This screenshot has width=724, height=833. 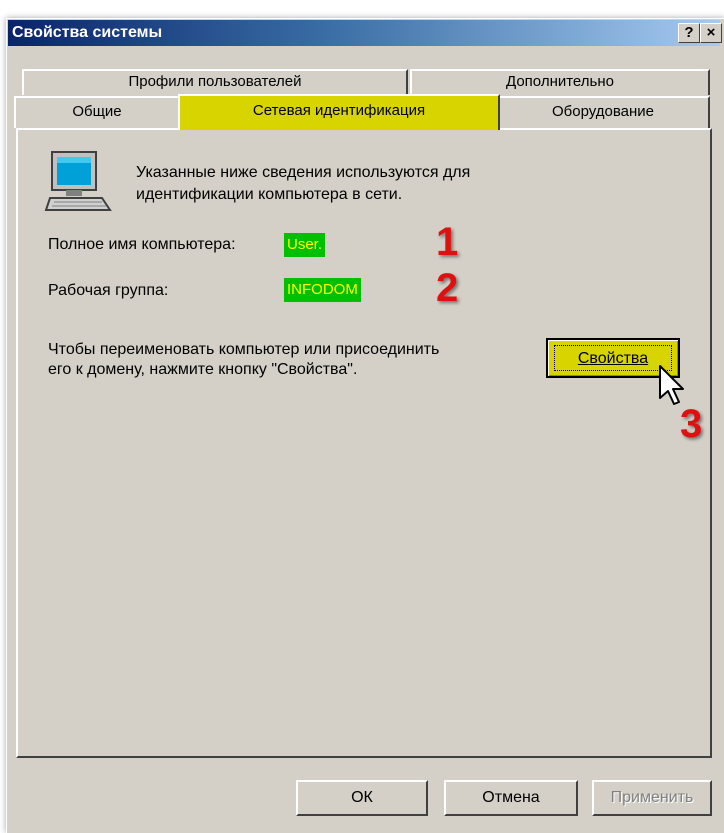 I want to click on computer-icon, so click(x=78, y=181).